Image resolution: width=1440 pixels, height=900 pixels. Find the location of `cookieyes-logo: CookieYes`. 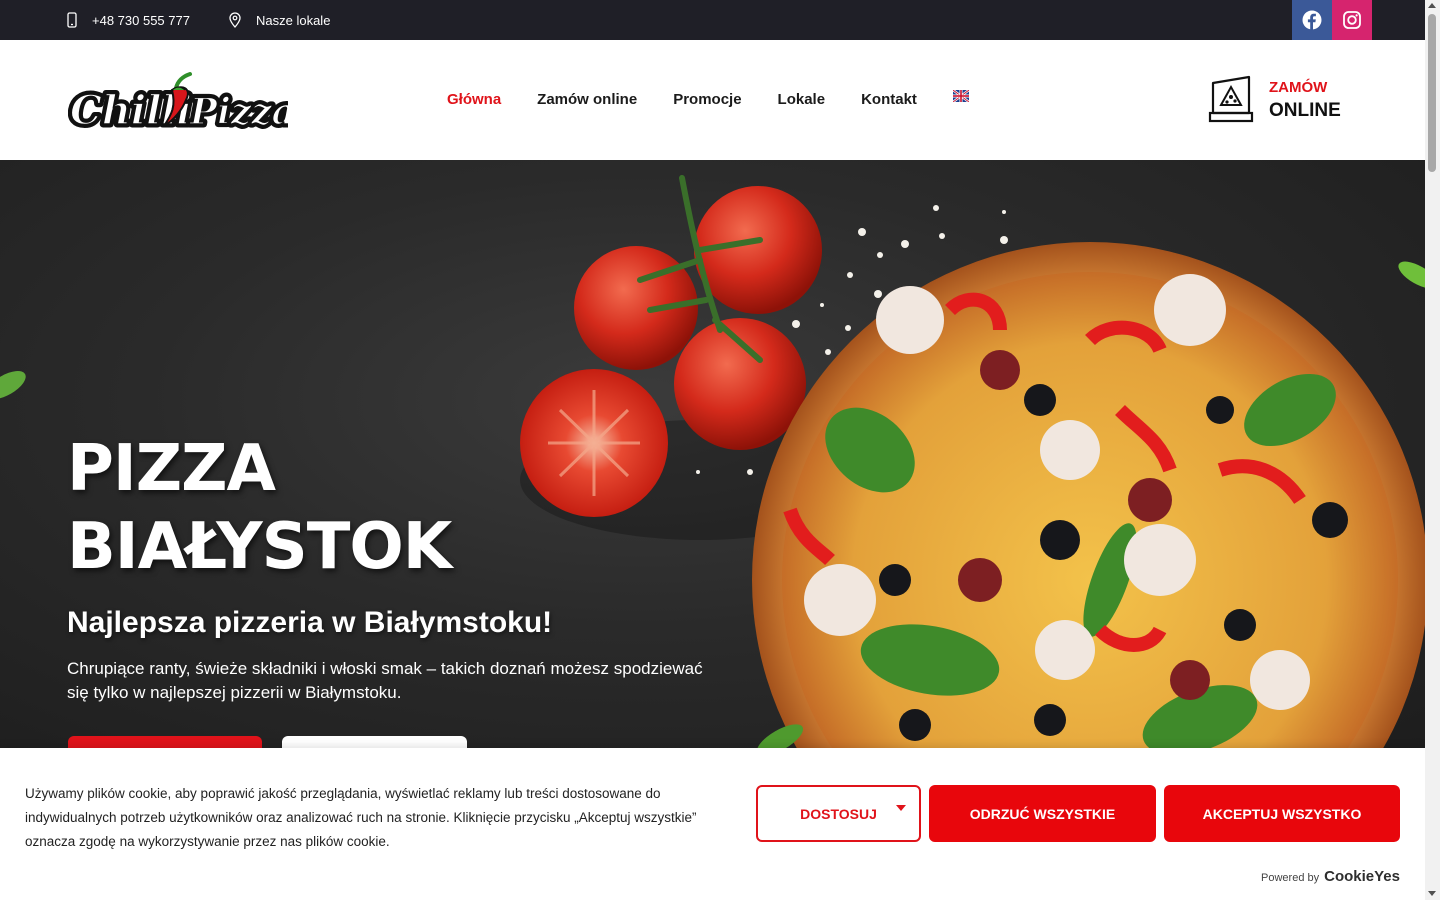

cookieyes-logo: CookieYes is located at coordinates (1362, 876).